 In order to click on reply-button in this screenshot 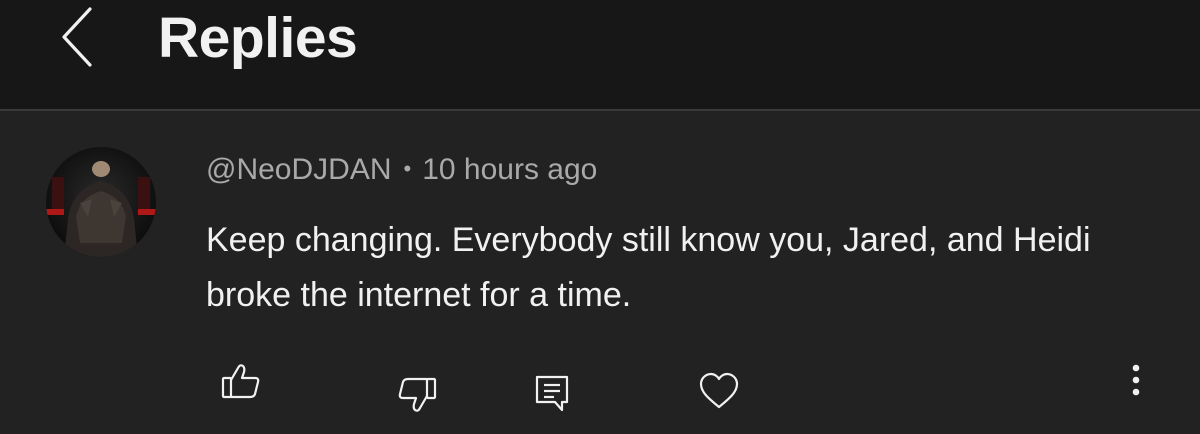, I will do `click(552, 393)`.